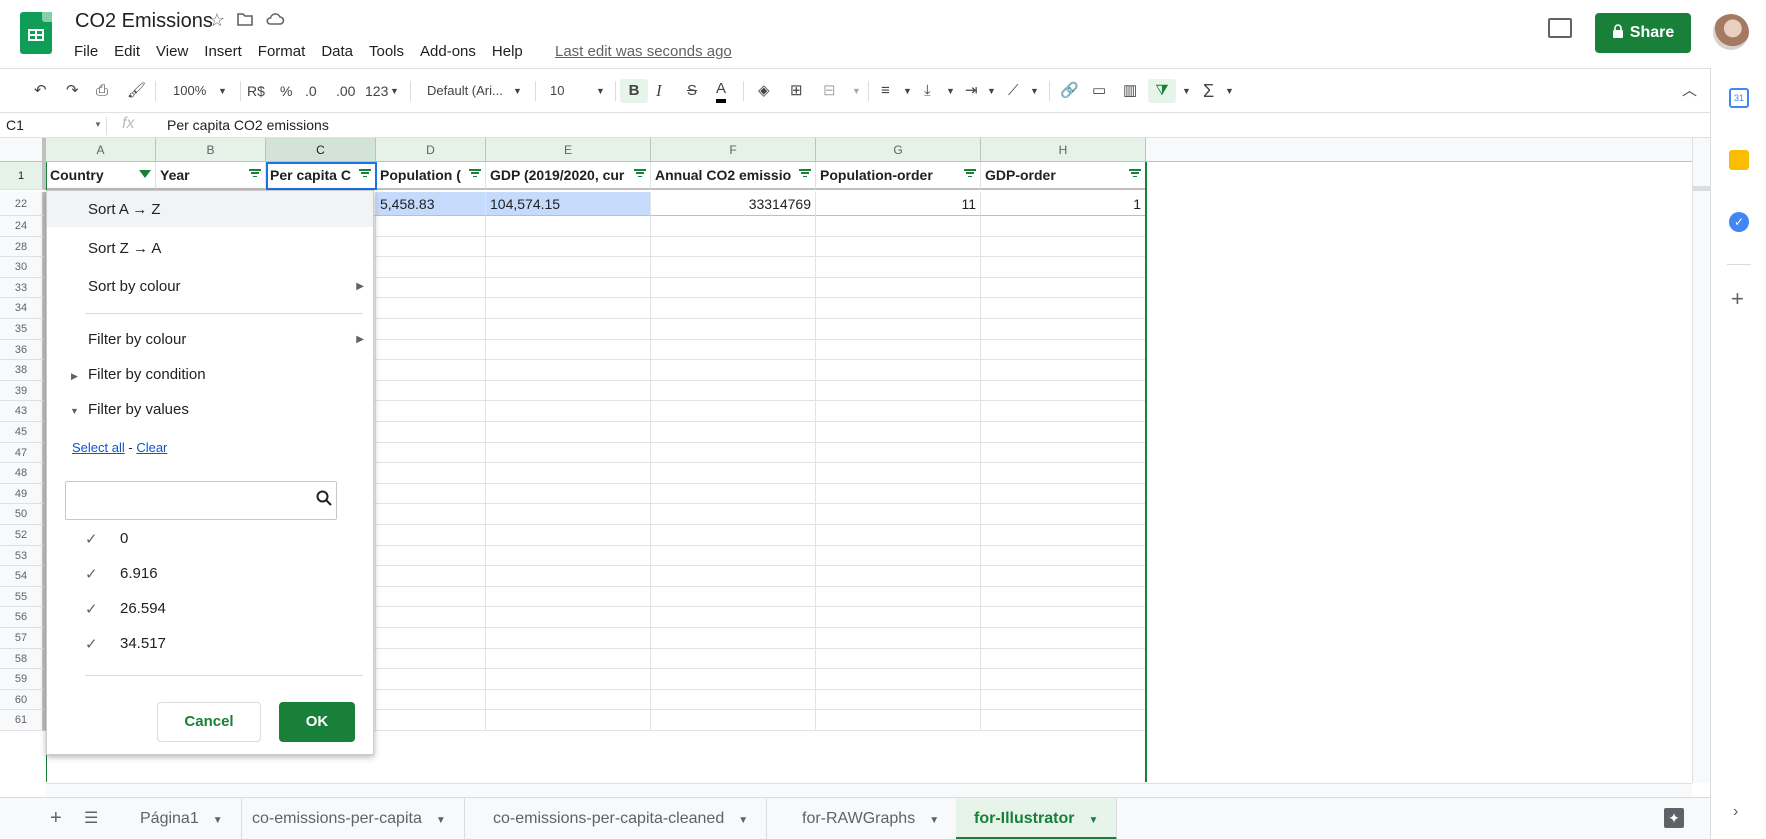 This screenshot has height=839, width=1766. What do you see at coordinates (1560, 28) in the screenshot?
I see `comment-history-icon` at bounding box center [1560, 28].